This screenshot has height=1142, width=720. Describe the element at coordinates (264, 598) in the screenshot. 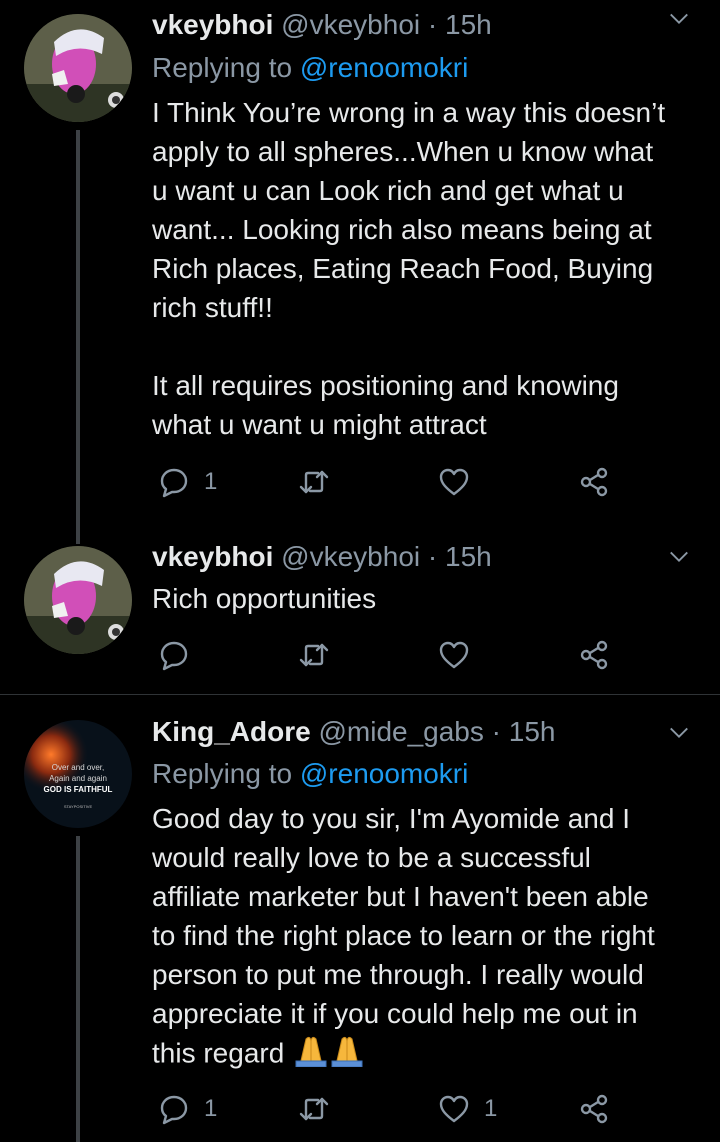

I see `tweet-text: Rich opportunities` at that location.